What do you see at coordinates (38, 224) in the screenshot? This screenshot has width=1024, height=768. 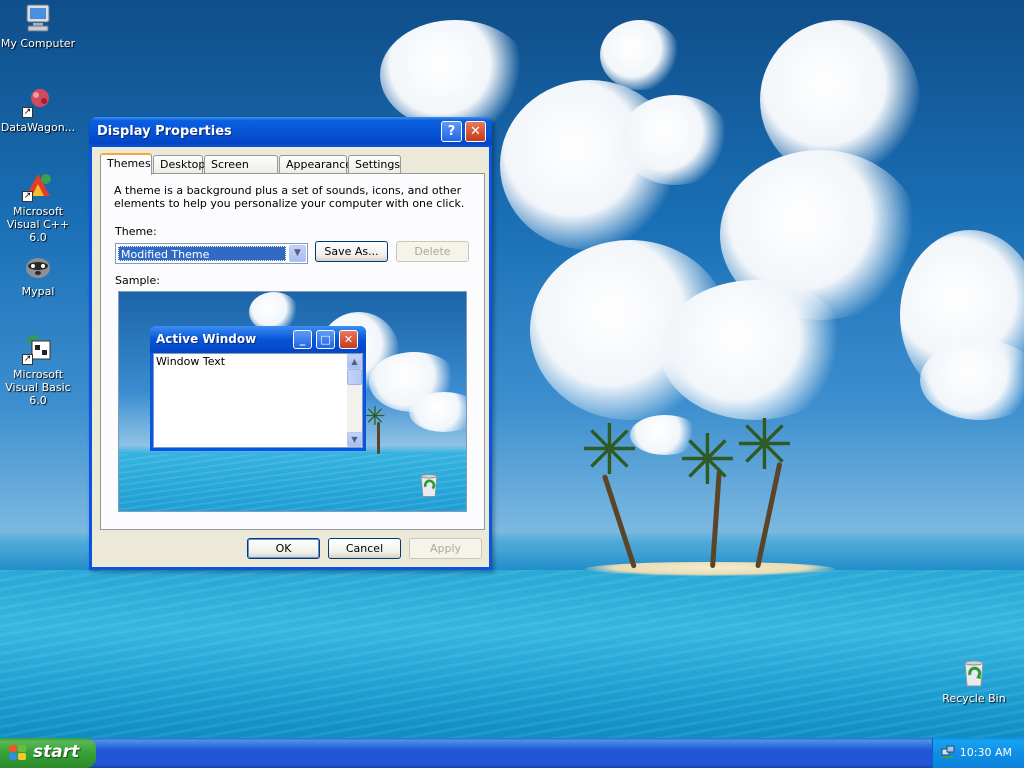 I see `desktop-icon-label: Microsoft Visual C++ 6.0` at bounding box center [38, 224].